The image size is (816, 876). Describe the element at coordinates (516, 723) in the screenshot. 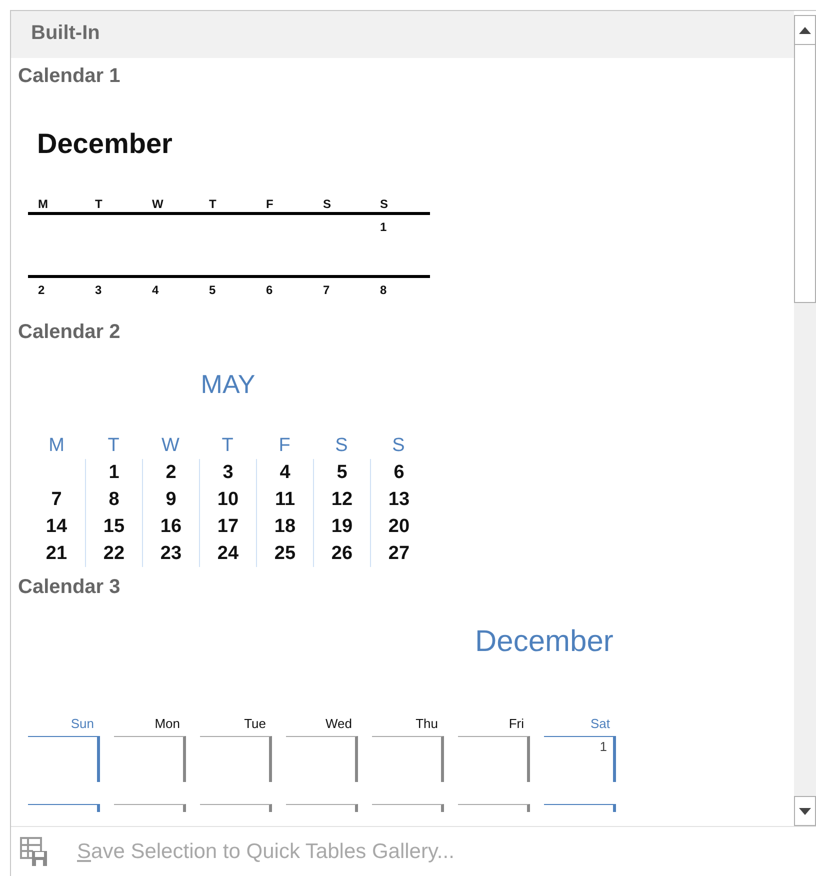

I see `weekday-label: Fri` at that location.